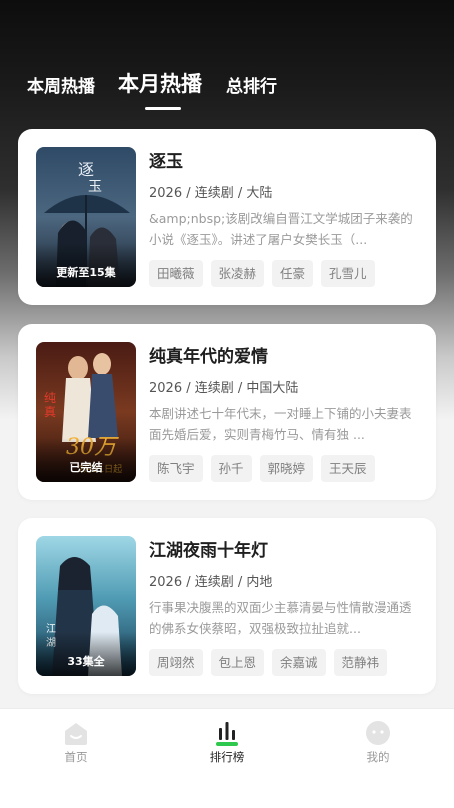 This screenshot has height=808, width=454. What do you see at coordinates (166, 159) in the screenshot?
I see `drama-title: 逐玉` at bounding box center [166, 159].